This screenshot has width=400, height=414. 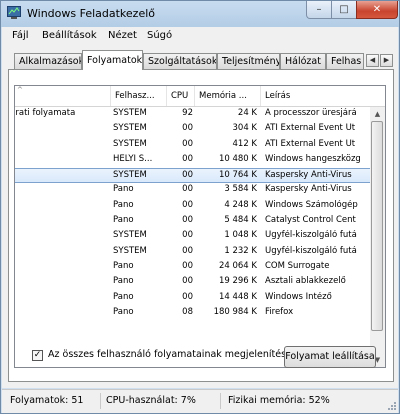 What do you see at coordinates (311, 113) in the screenshot?
I see `cell-description: A processzor üresjárá` at bounding box center [311, 113].